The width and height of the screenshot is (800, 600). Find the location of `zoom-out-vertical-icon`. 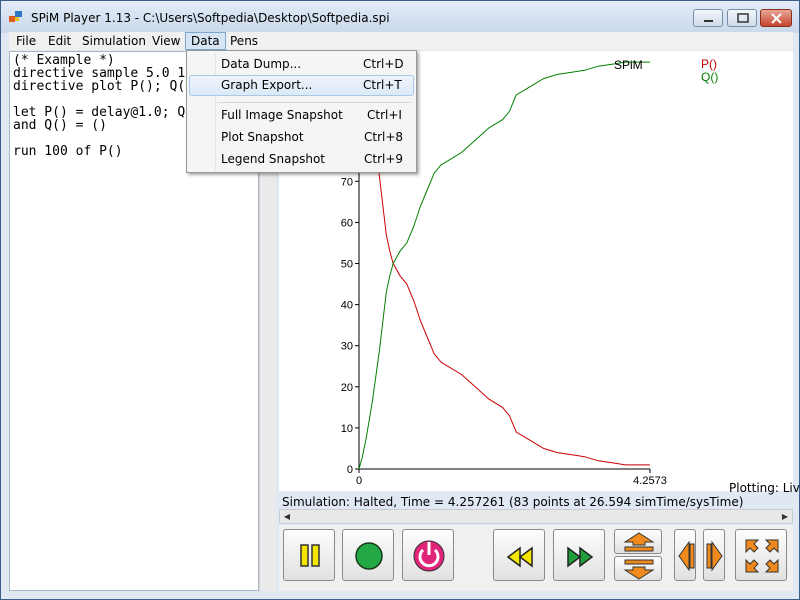

zoom-out-vertical-icon is located at coordinates (639, 569).